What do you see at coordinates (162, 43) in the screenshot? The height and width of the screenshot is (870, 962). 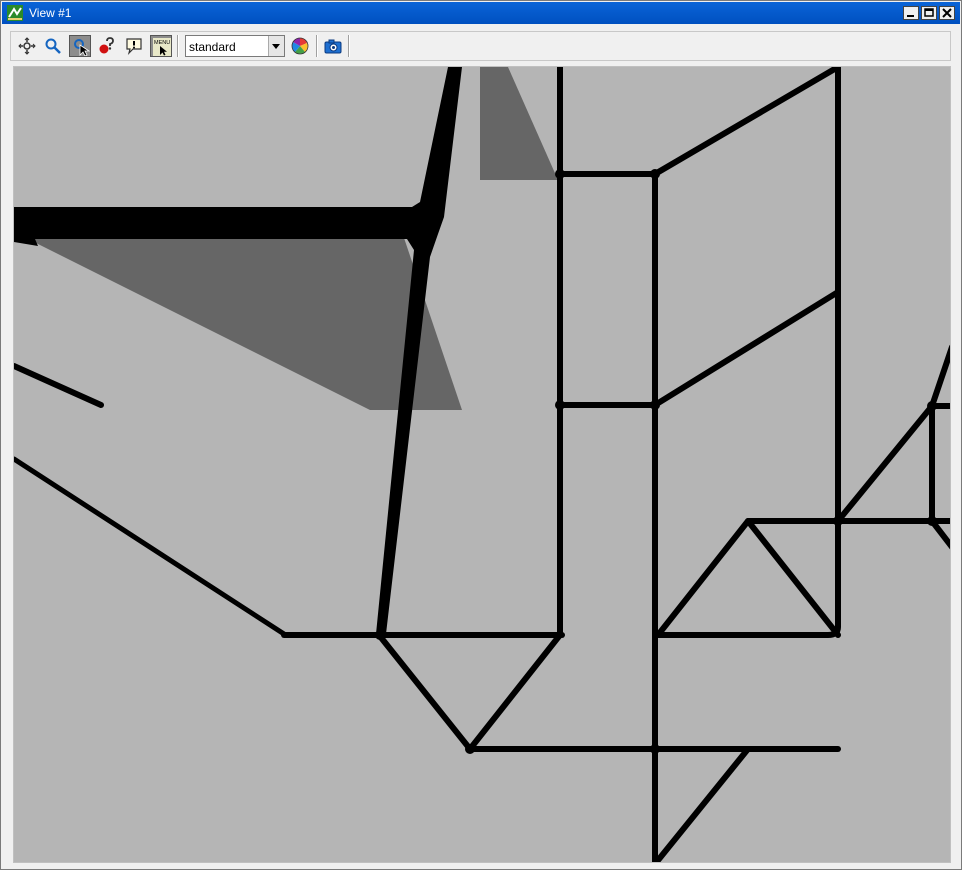 I see `svg-text: MENU` at bounding box center [162, 43].